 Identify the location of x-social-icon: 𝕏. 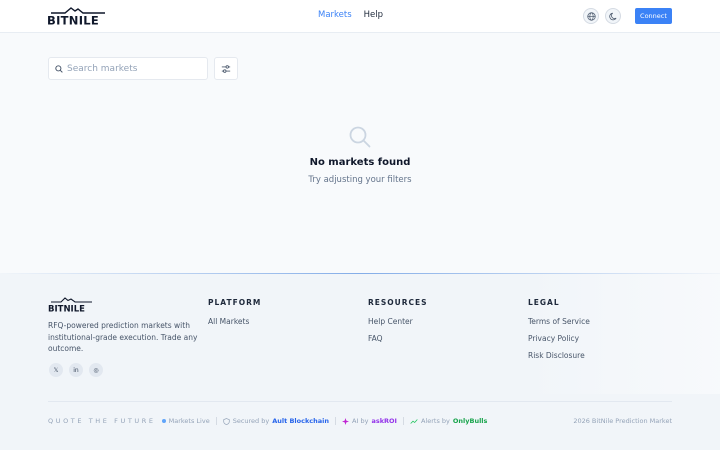
(56, 370).